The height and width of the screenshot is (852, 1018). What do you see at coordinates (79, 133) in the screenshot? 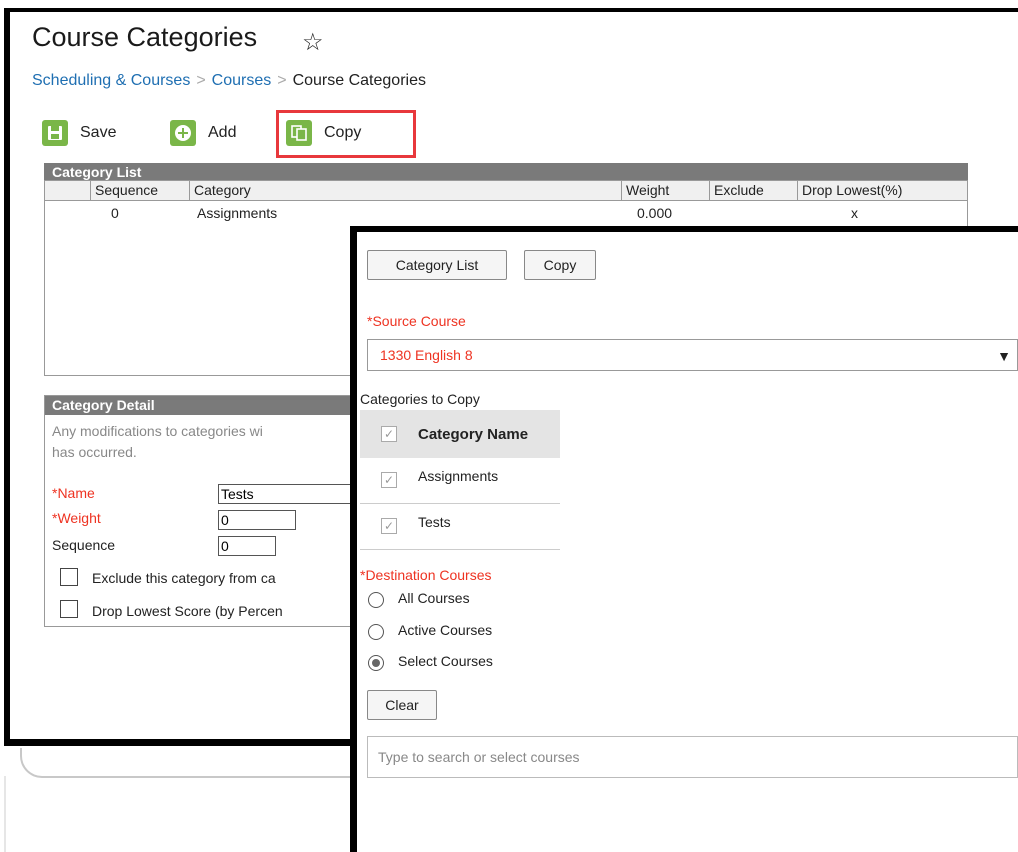
I see `save-button: Save` at bounding box center [79, 133].